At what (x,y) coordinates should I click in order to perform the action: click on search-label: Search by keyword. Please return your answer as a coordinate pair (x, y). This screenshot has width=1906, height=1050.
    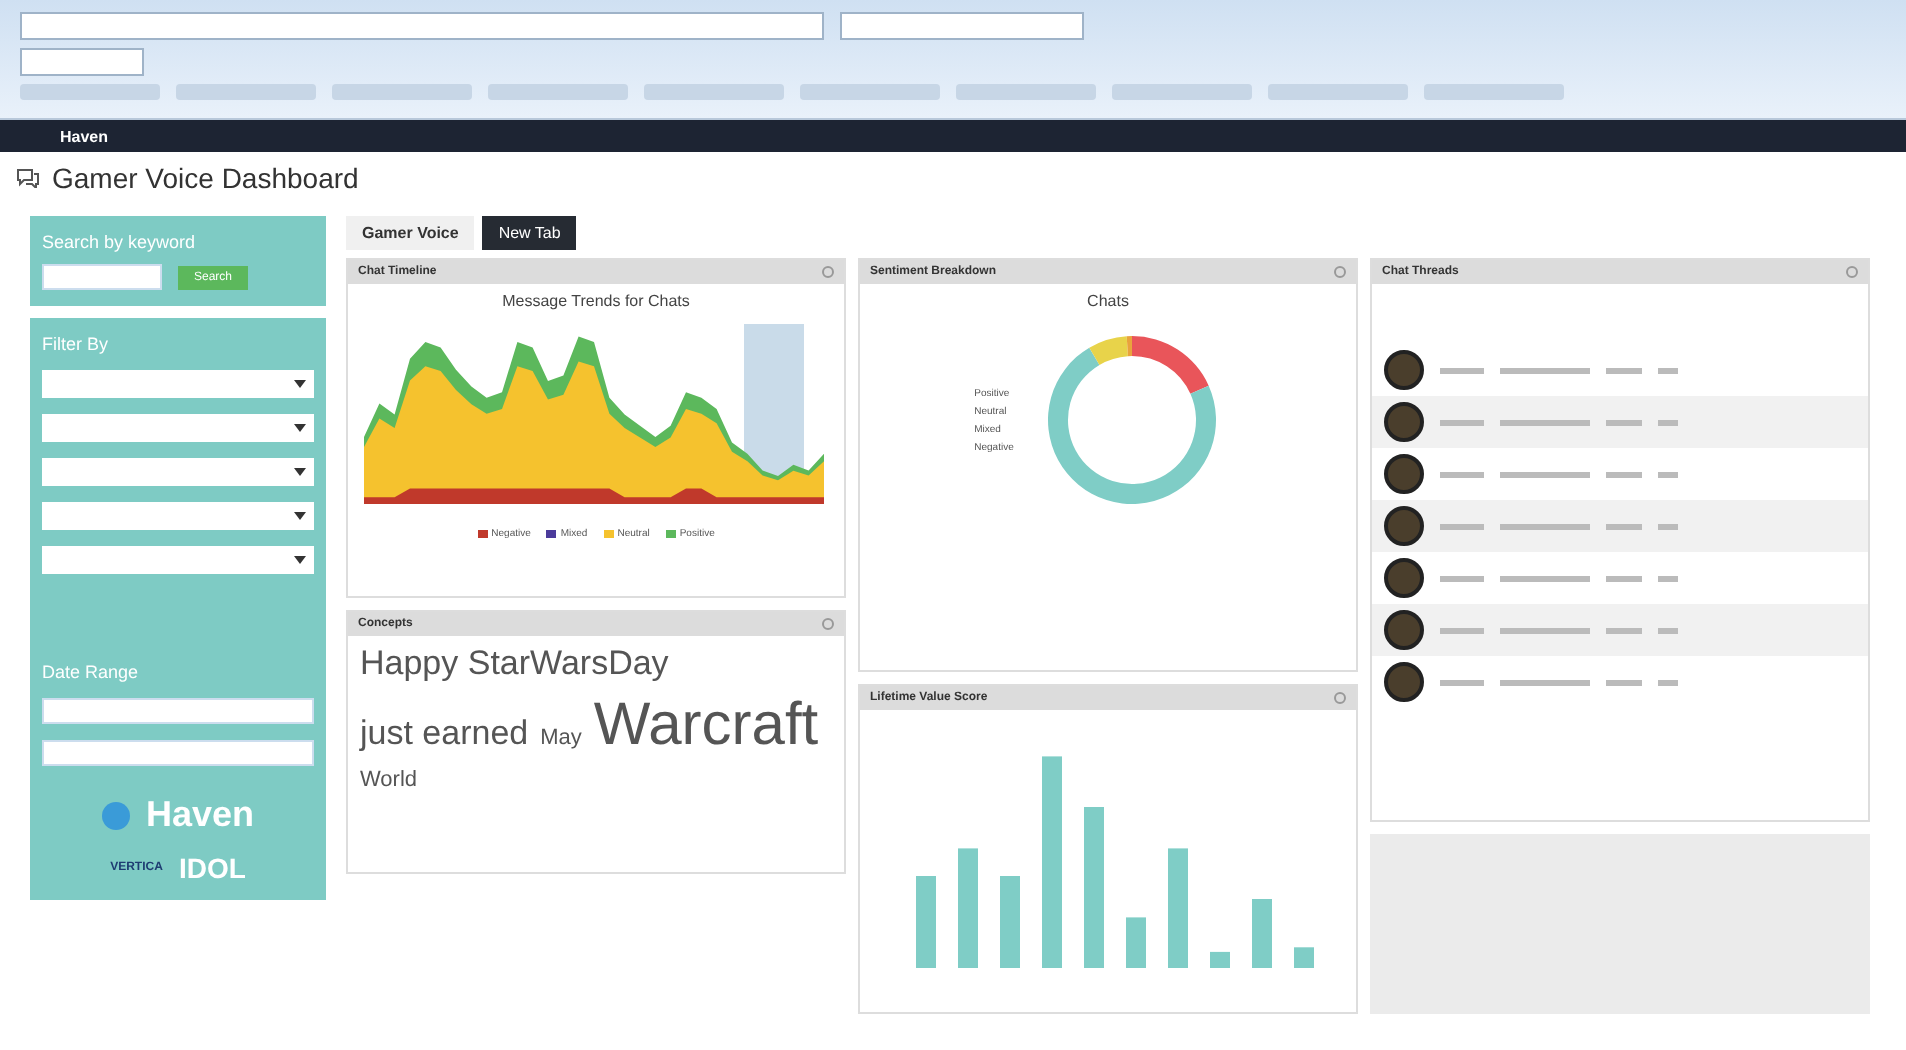
    Looking at the image, I should click on (120, 242).